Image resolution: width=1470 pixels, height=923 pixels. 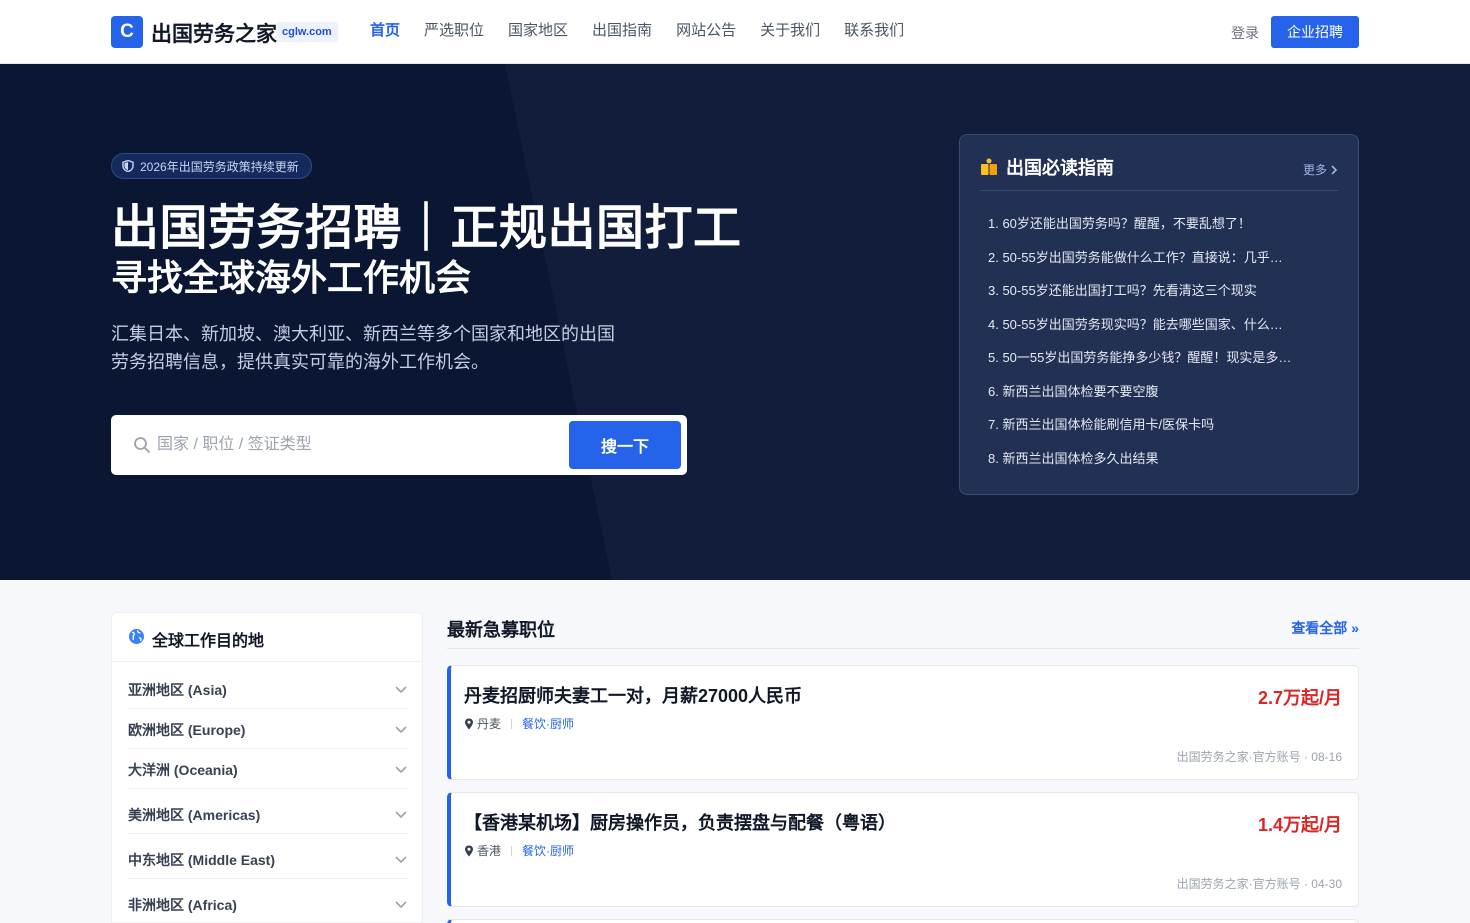 I want to click on badge-text: 2026年出国劳务政策持续更新, so click(x=219, y=166).